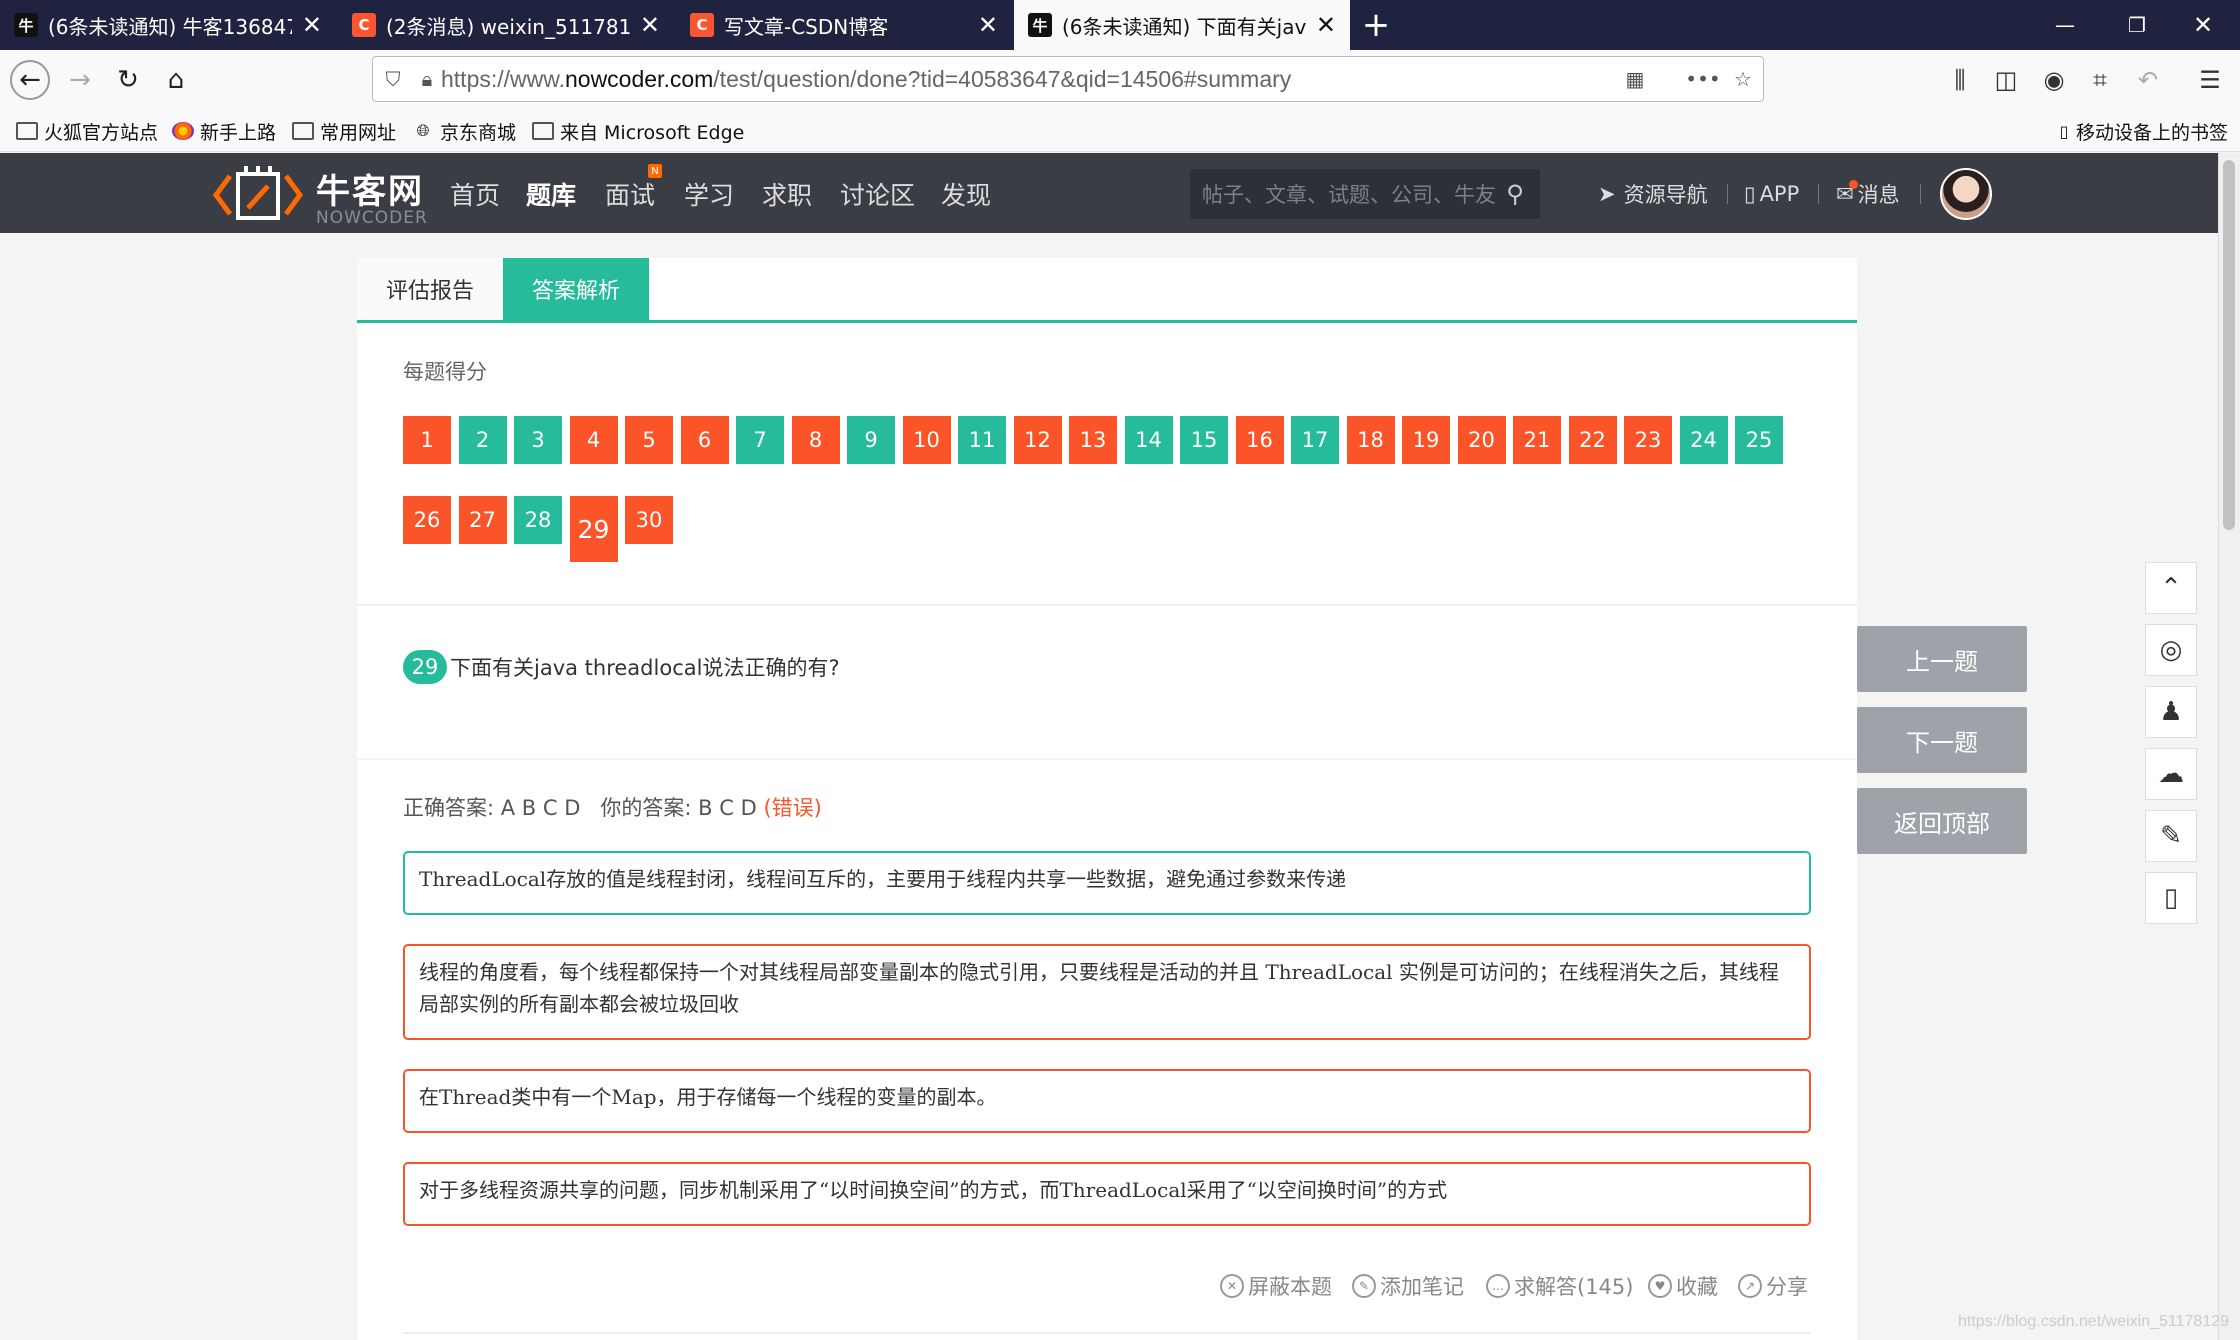 This screenshot has height=1340, width=2240. What do you see at coordinates (1648, 440) in the screenshot?
I see `question-score-box: 23` at bounding box center [1648, 440].